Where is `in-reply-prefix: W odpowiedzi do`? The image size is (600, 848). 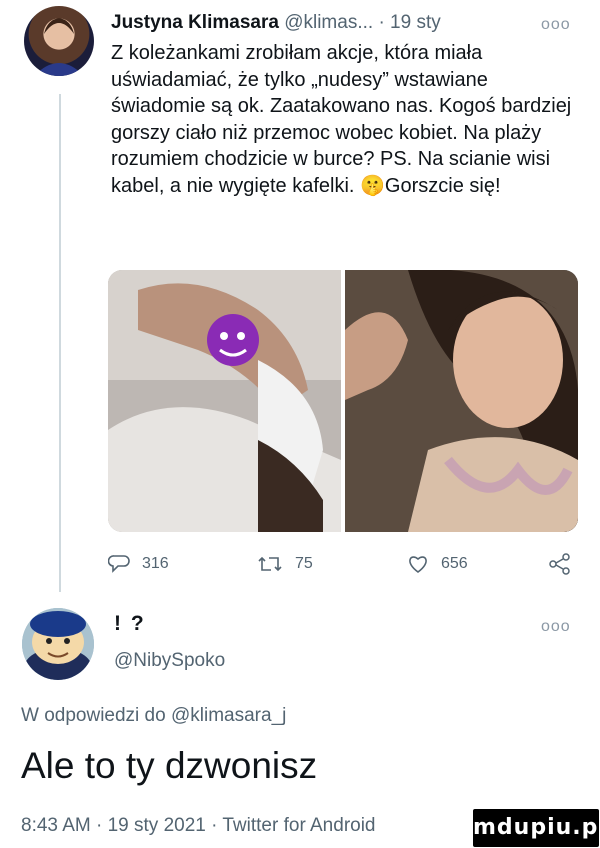
in-reply-prefix: W odpowiedzi do is located at coordinates (93, 715).